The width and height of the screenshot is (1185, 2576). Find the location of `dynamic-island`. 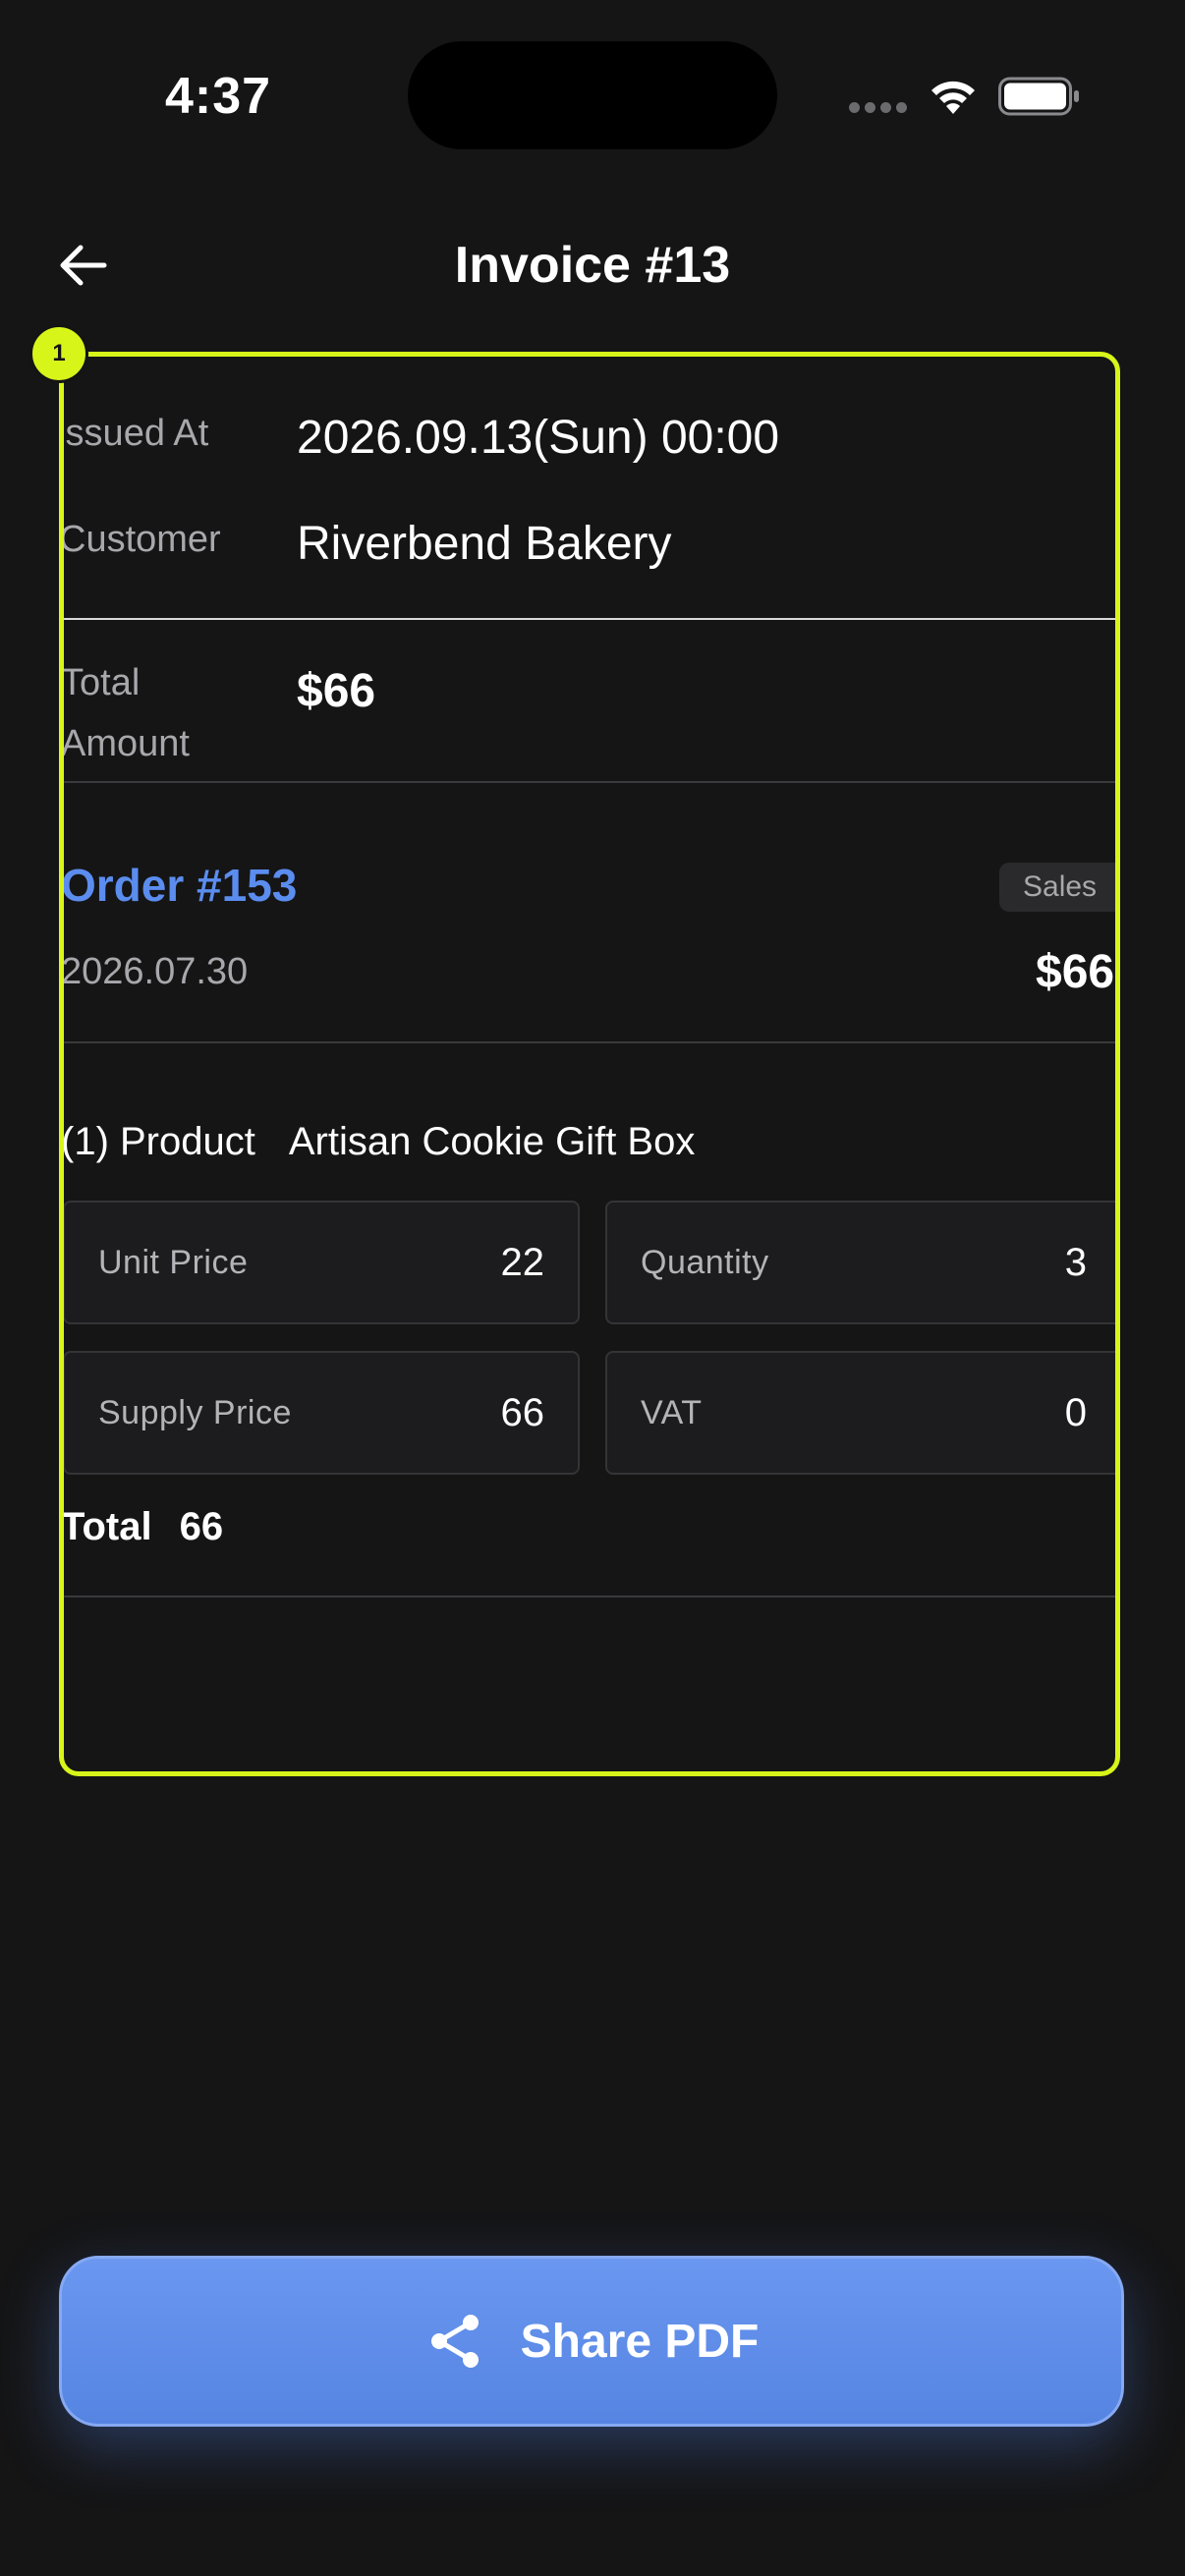

dynamic-island is located at coordinates (592, 95).